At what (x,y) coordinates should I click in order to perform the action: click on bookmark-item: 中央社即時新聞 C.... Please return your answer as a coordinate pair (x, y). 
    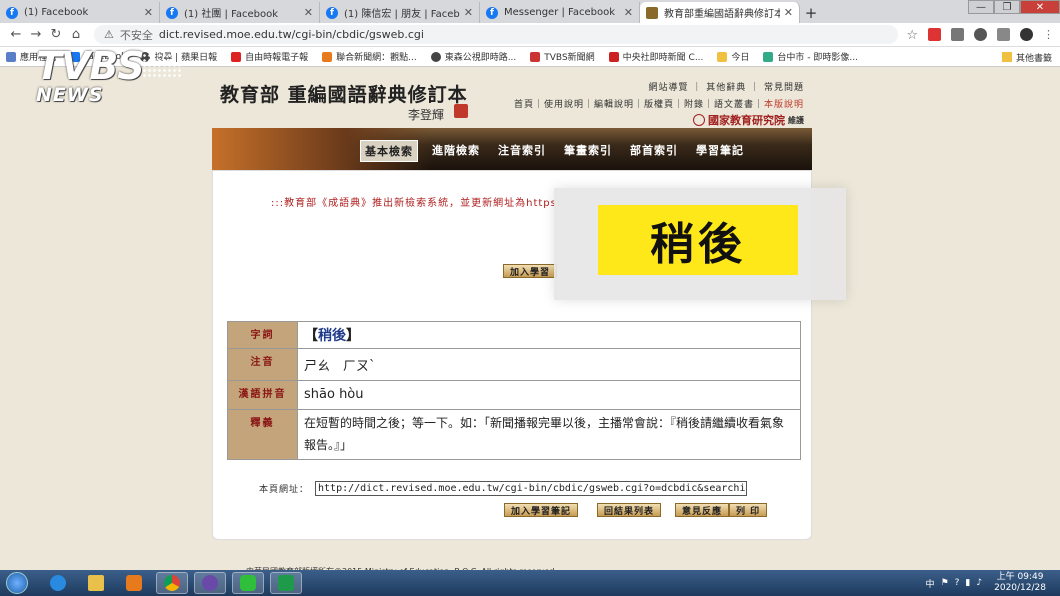
    Looking at the image, I should click on (656, 56).